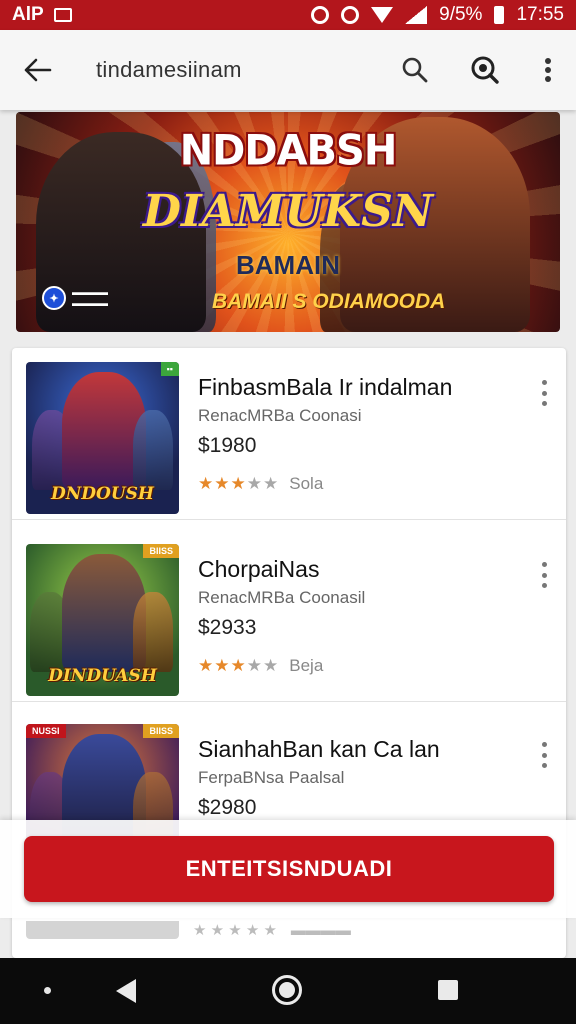 The image size is (576, 1024). Describe the element at coordinates (227, 627) in the screenshot. I see `game-price: $2933` at that location.